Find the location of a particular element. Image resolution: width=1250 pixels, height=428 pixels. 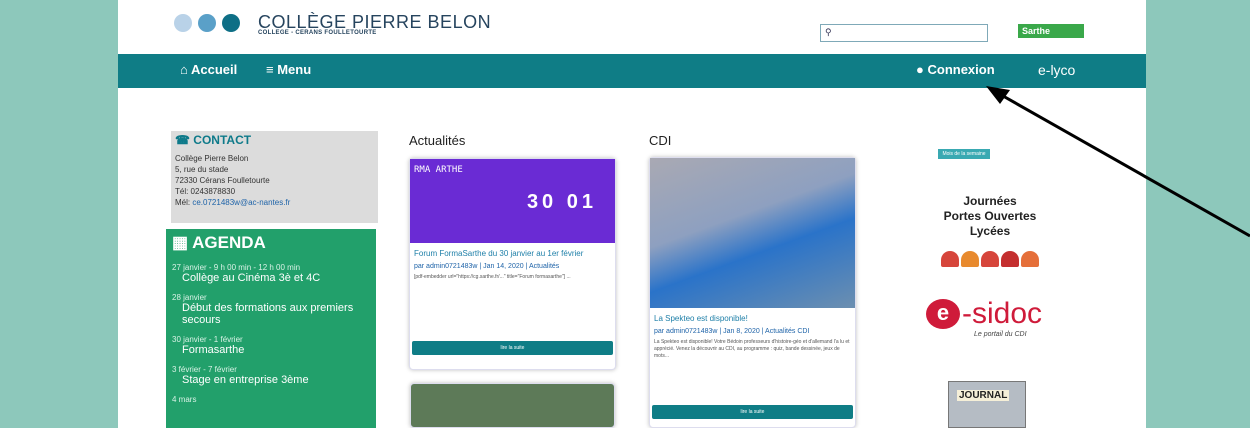

cdi-card-image is located at coordinates (752, 233).